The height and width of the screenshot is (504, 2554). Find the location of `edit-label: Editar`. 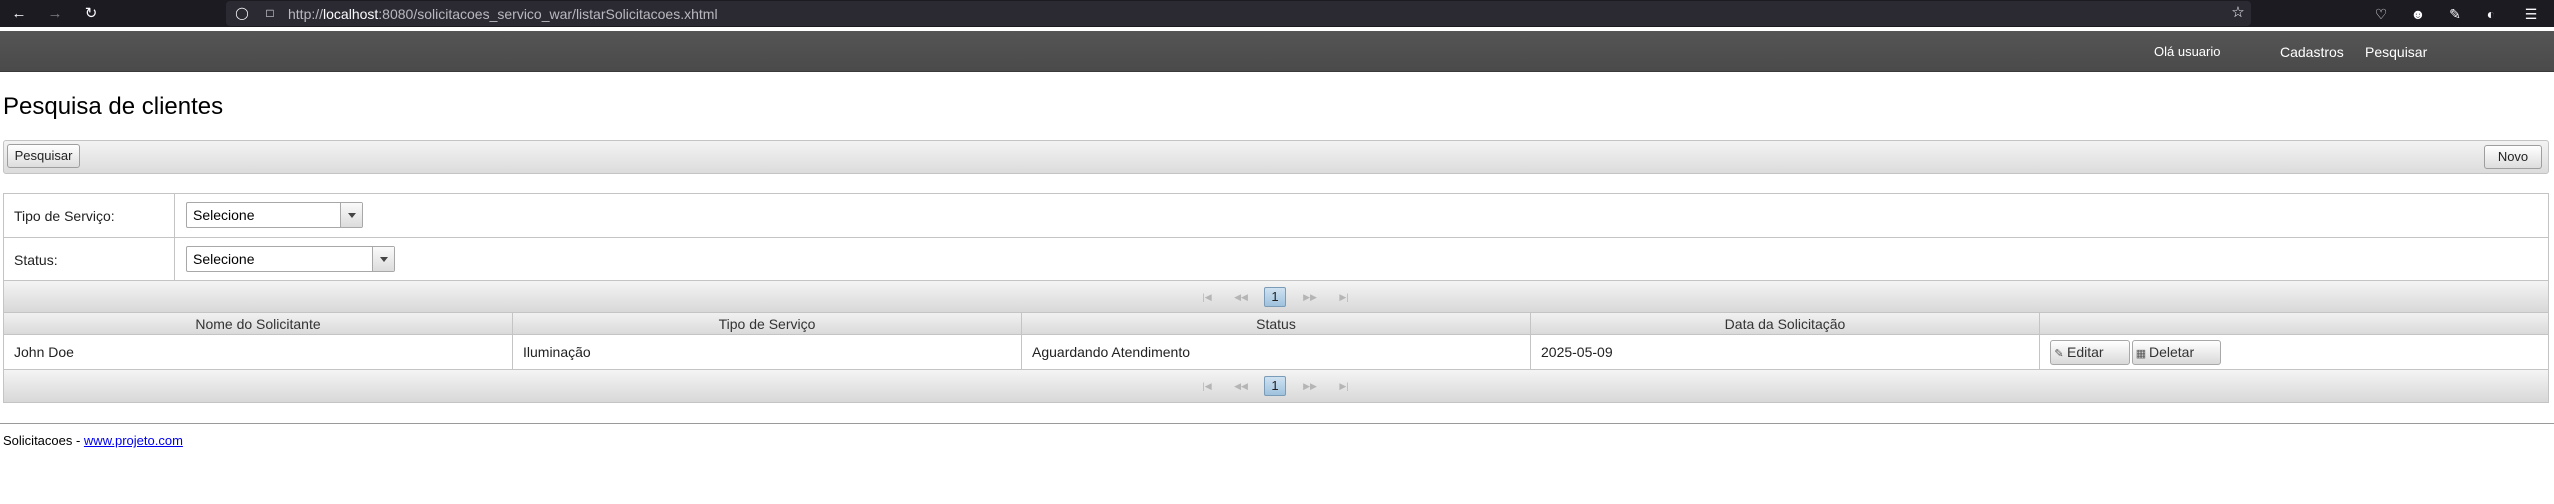

edit-label: Editar is located at coordinates (2085, 352).